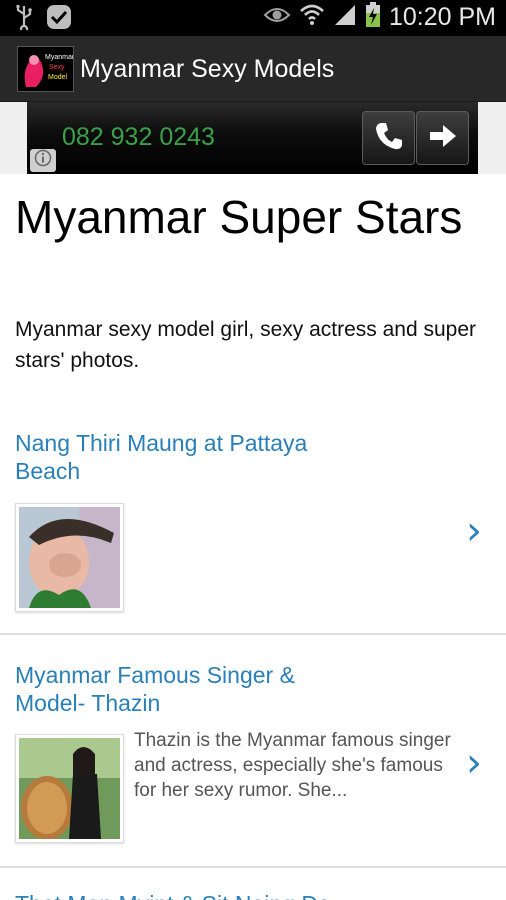  I want to click on svg-text: Model, so click(58, 77).